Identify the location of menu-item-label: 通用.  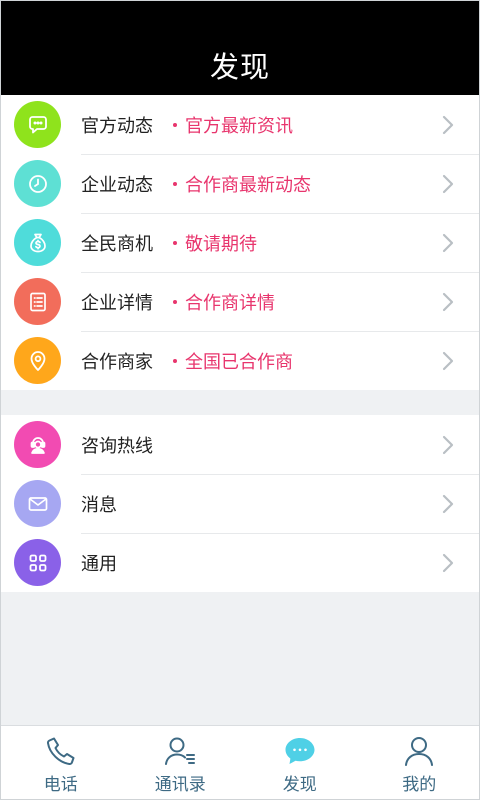
(99, 564).